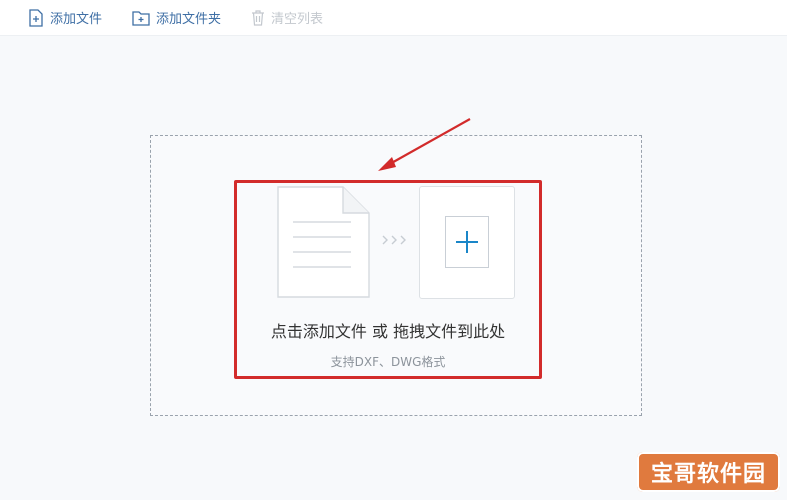  I want to click on clear-list-button: 清空列表, so click(287, 17).